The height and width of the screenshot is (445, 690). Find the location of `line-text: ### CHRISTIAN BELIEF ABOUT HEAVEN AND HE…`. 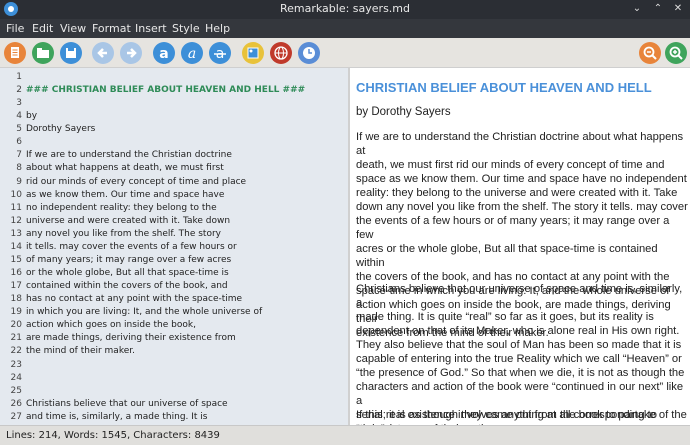

line-text: ### CHRISTIAN BELIEF ABOUT HEAVEN AND HE… is located at coordinates (166, 90).